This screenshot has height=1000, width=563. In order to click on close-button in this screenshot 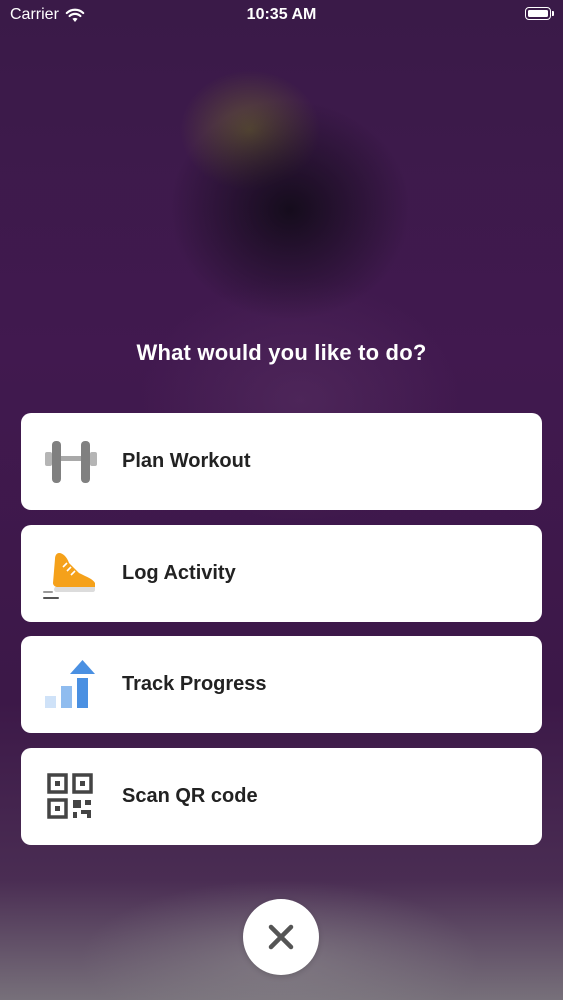, I will do `click(281, 937)`.